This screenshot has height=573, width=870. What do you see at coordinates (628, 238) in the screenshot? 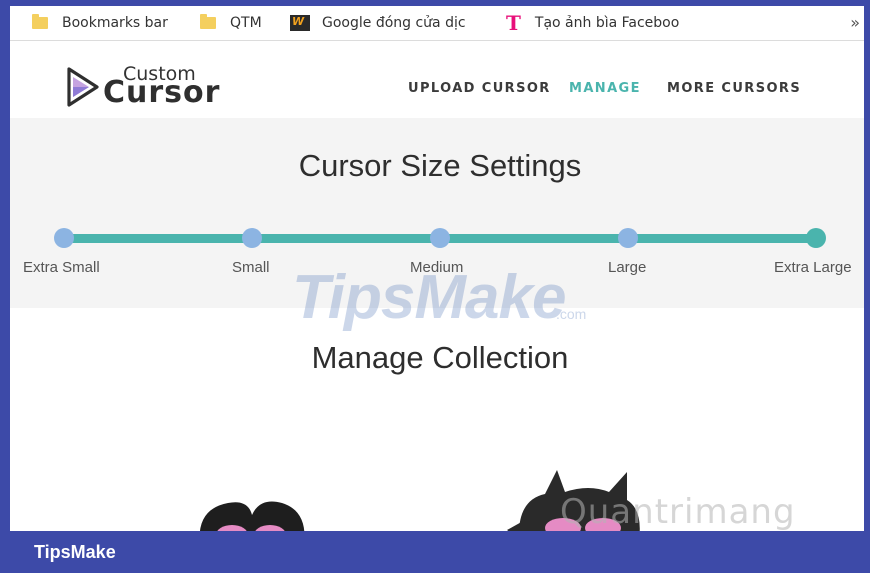
I see `size-knob-large` at bounding box center [628, 238].